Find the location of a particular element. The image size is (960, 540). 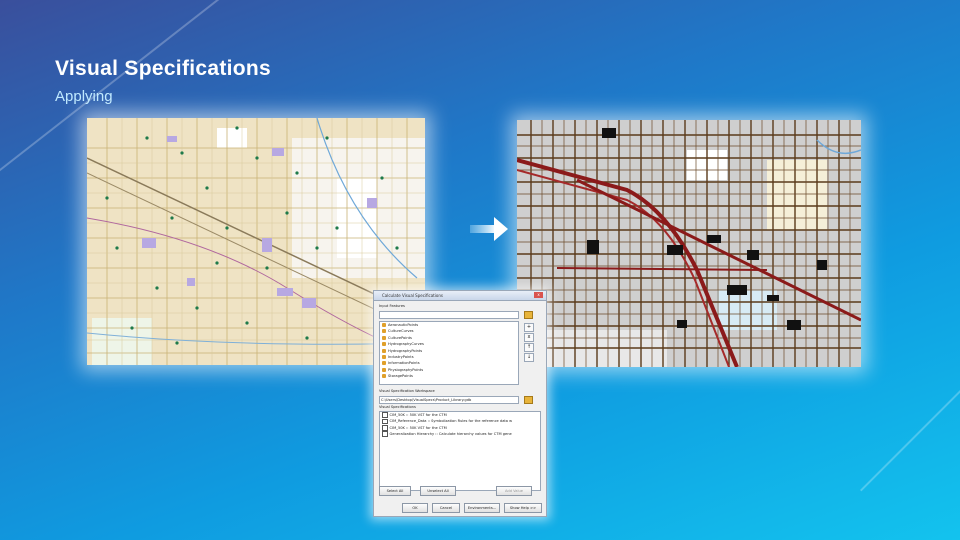

move-up-button: ↑ is located at coordinates (529, 347).